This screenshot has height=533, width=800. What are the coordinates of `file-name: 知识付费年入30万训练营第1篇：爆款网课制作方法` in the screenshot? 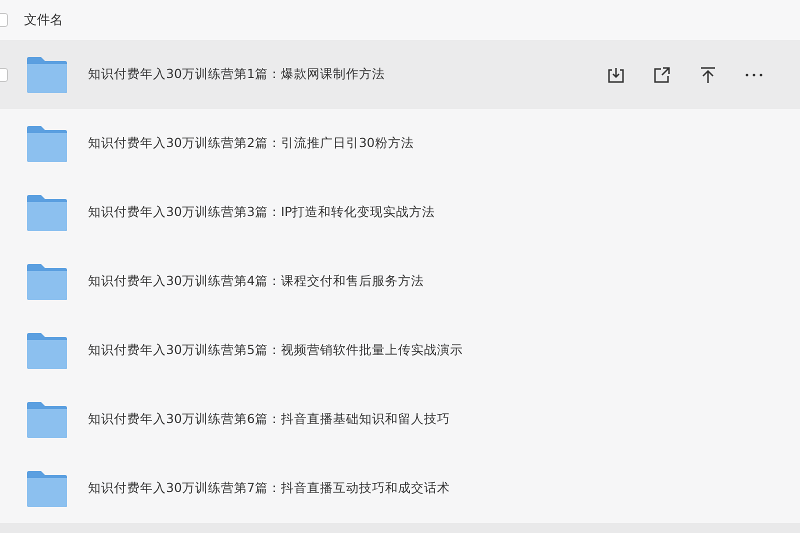 It's located at (236, 74).